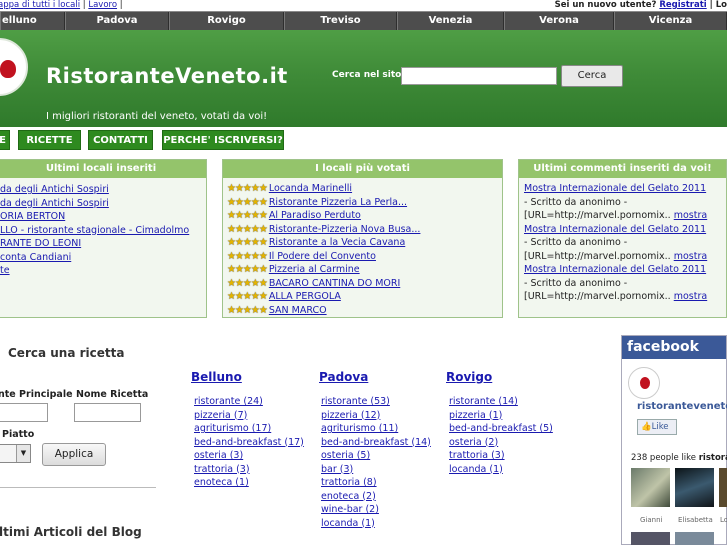 The width and height of the screenshot is (727, 545). What do you see at coordinates (350, 509) in the screenshot?
I see `region-link: wine-bar (2)` at bounding box center [350, 509].